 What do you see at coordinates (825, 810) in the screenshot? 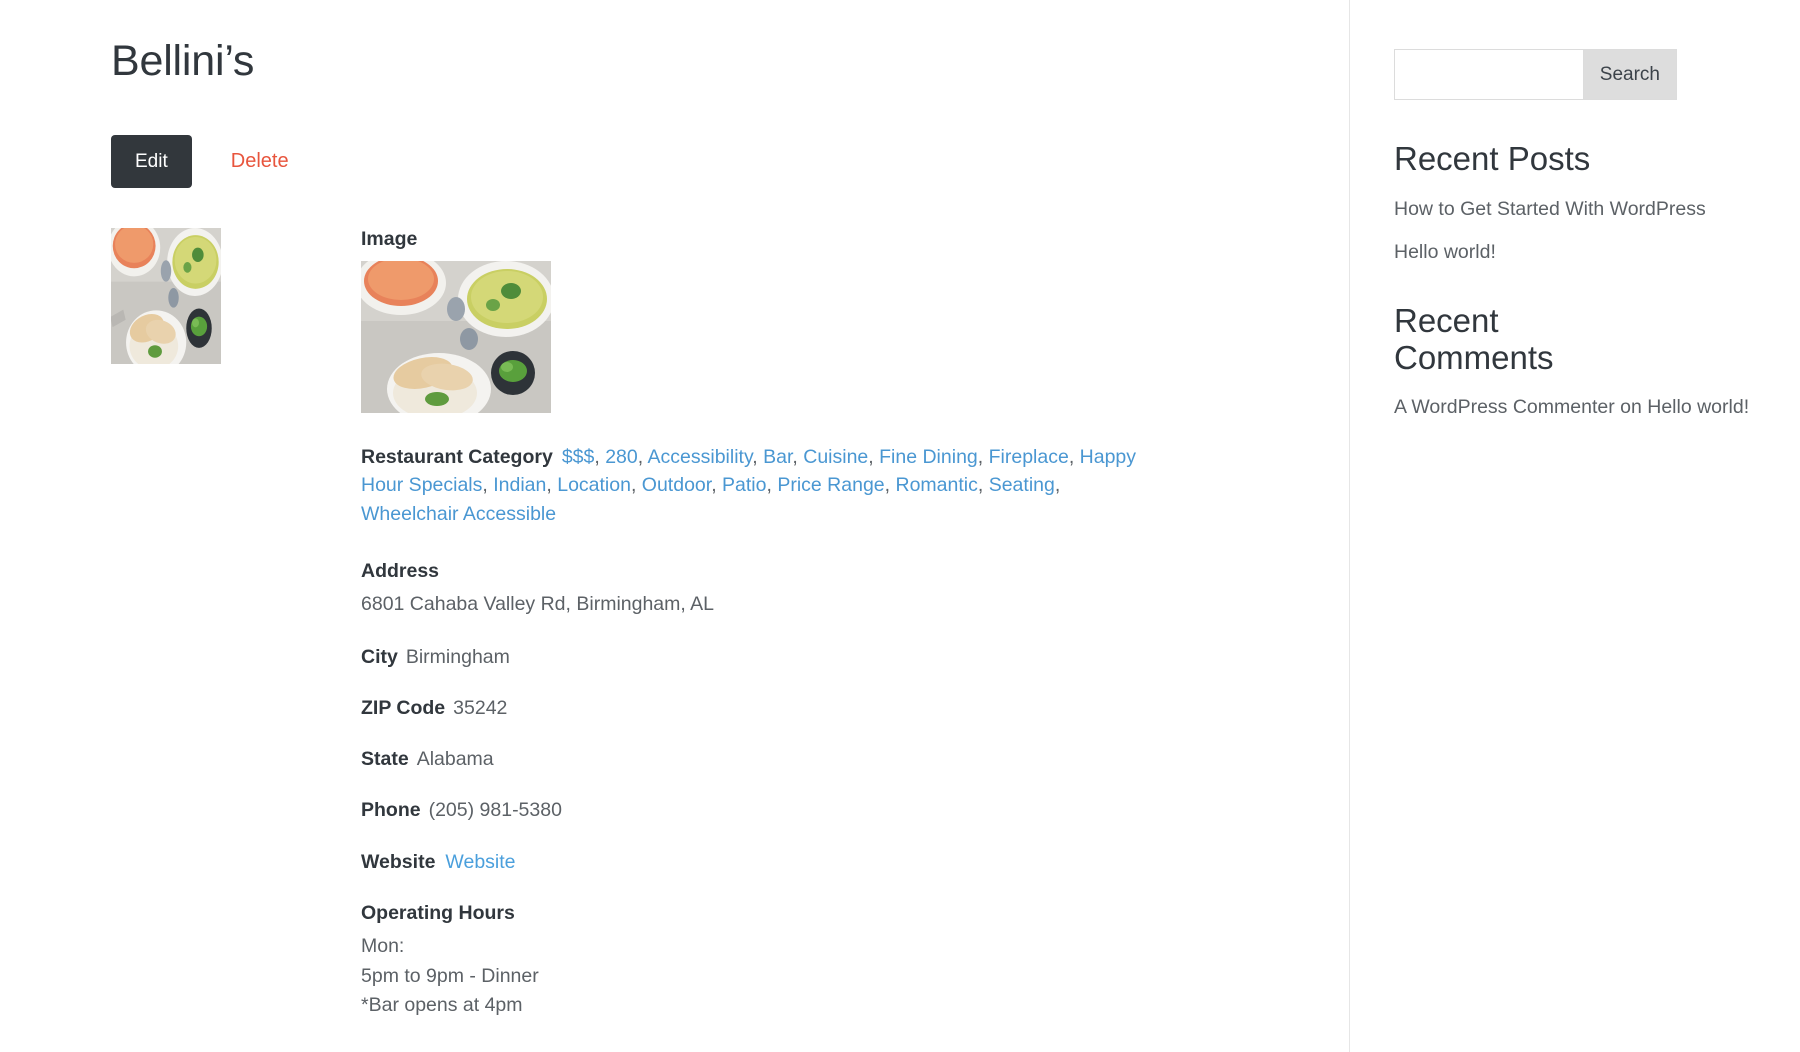
I see `phone-field: Phone (205) 981-5380` at bounding box center [825, 810].